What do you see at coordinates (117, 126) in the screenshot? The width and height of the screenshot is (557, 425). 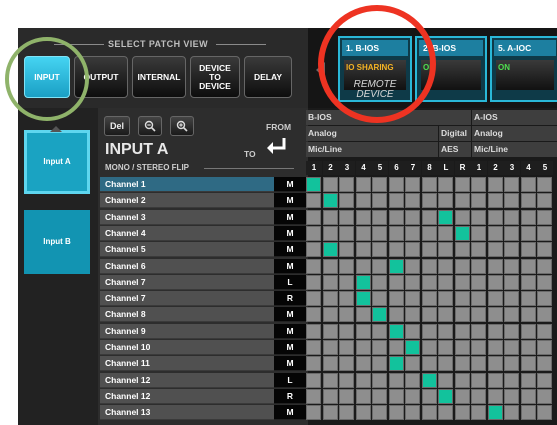 I see `delete-button: Del` at bounding box center [117, 126].